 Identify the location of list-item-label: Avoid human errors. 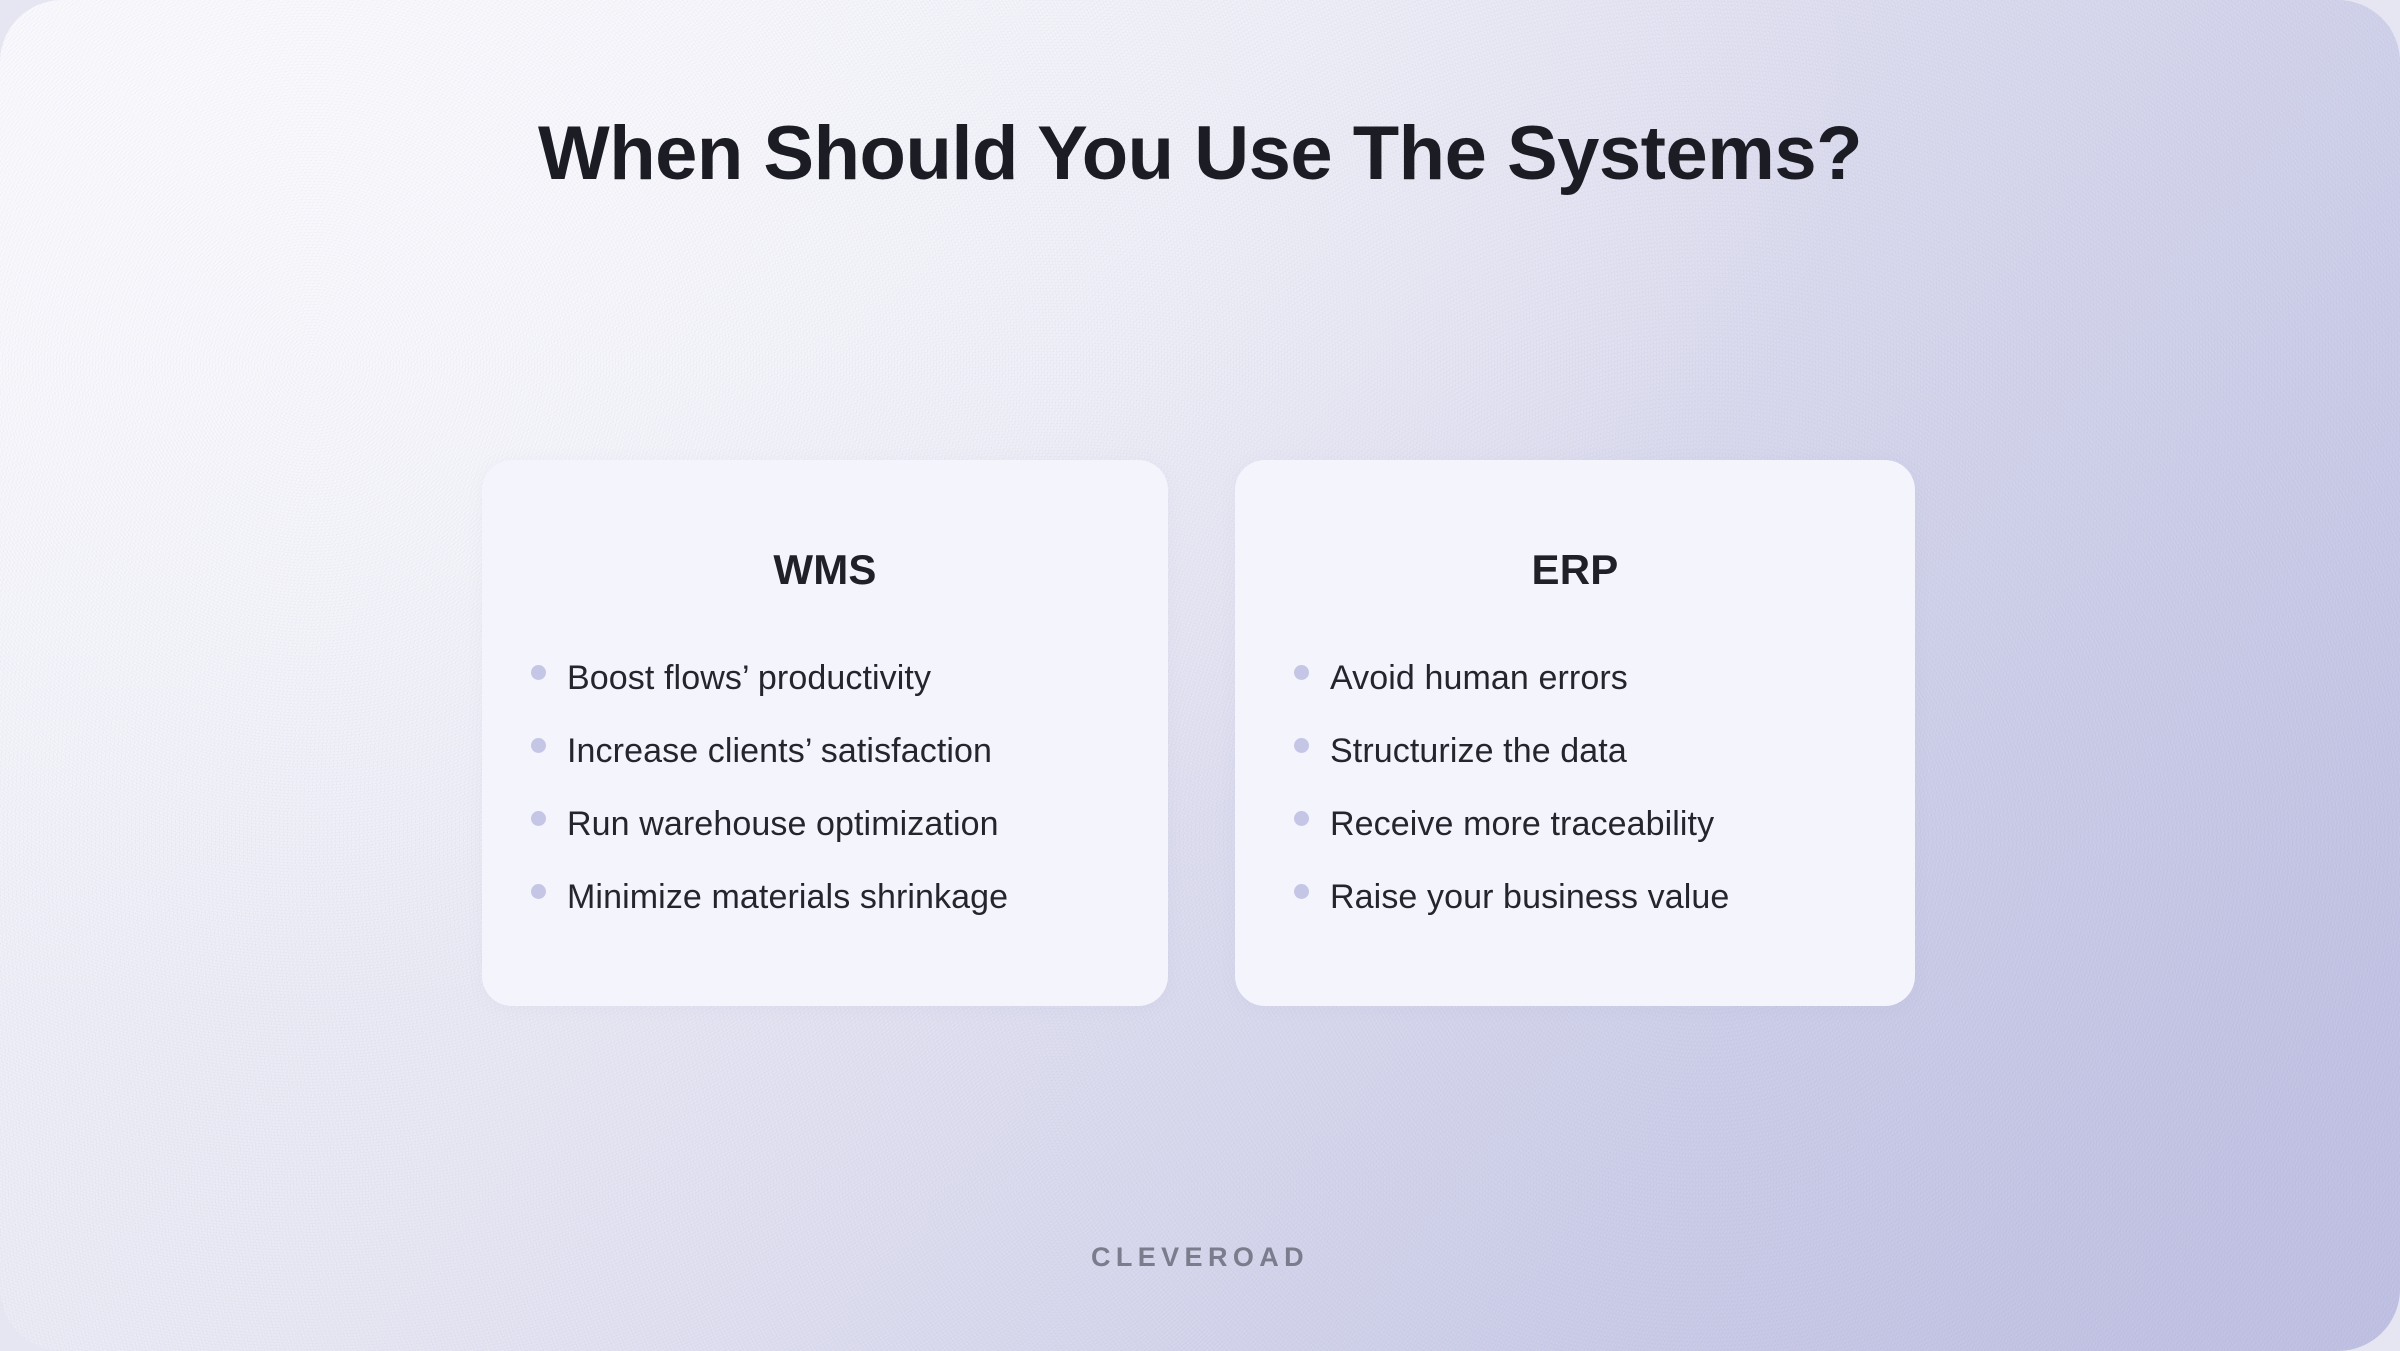
(1479, 678).